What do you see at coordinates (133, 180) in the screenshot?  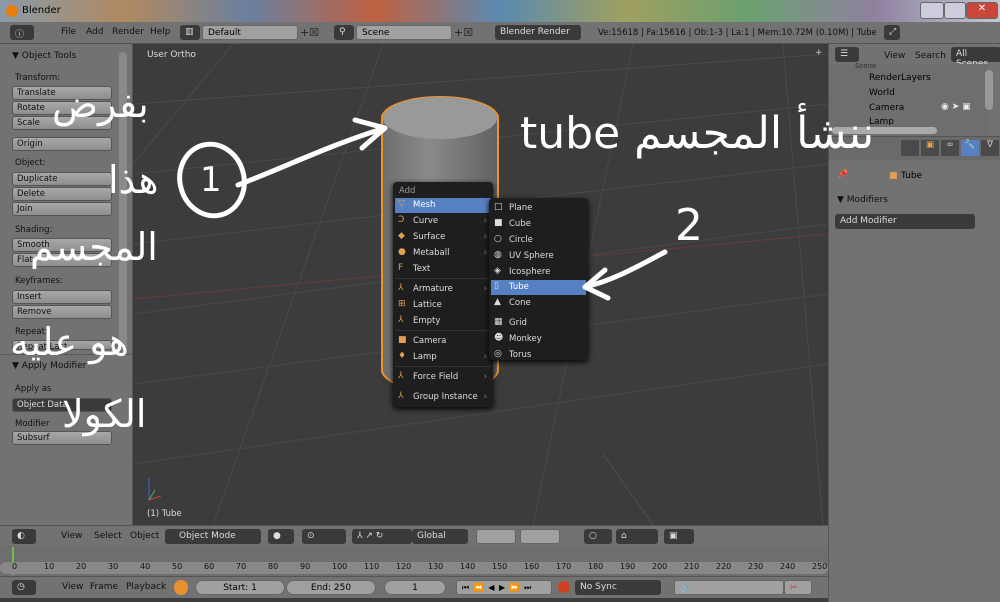 I see `annotation-text: هذا` at bounding box center [133, 180].